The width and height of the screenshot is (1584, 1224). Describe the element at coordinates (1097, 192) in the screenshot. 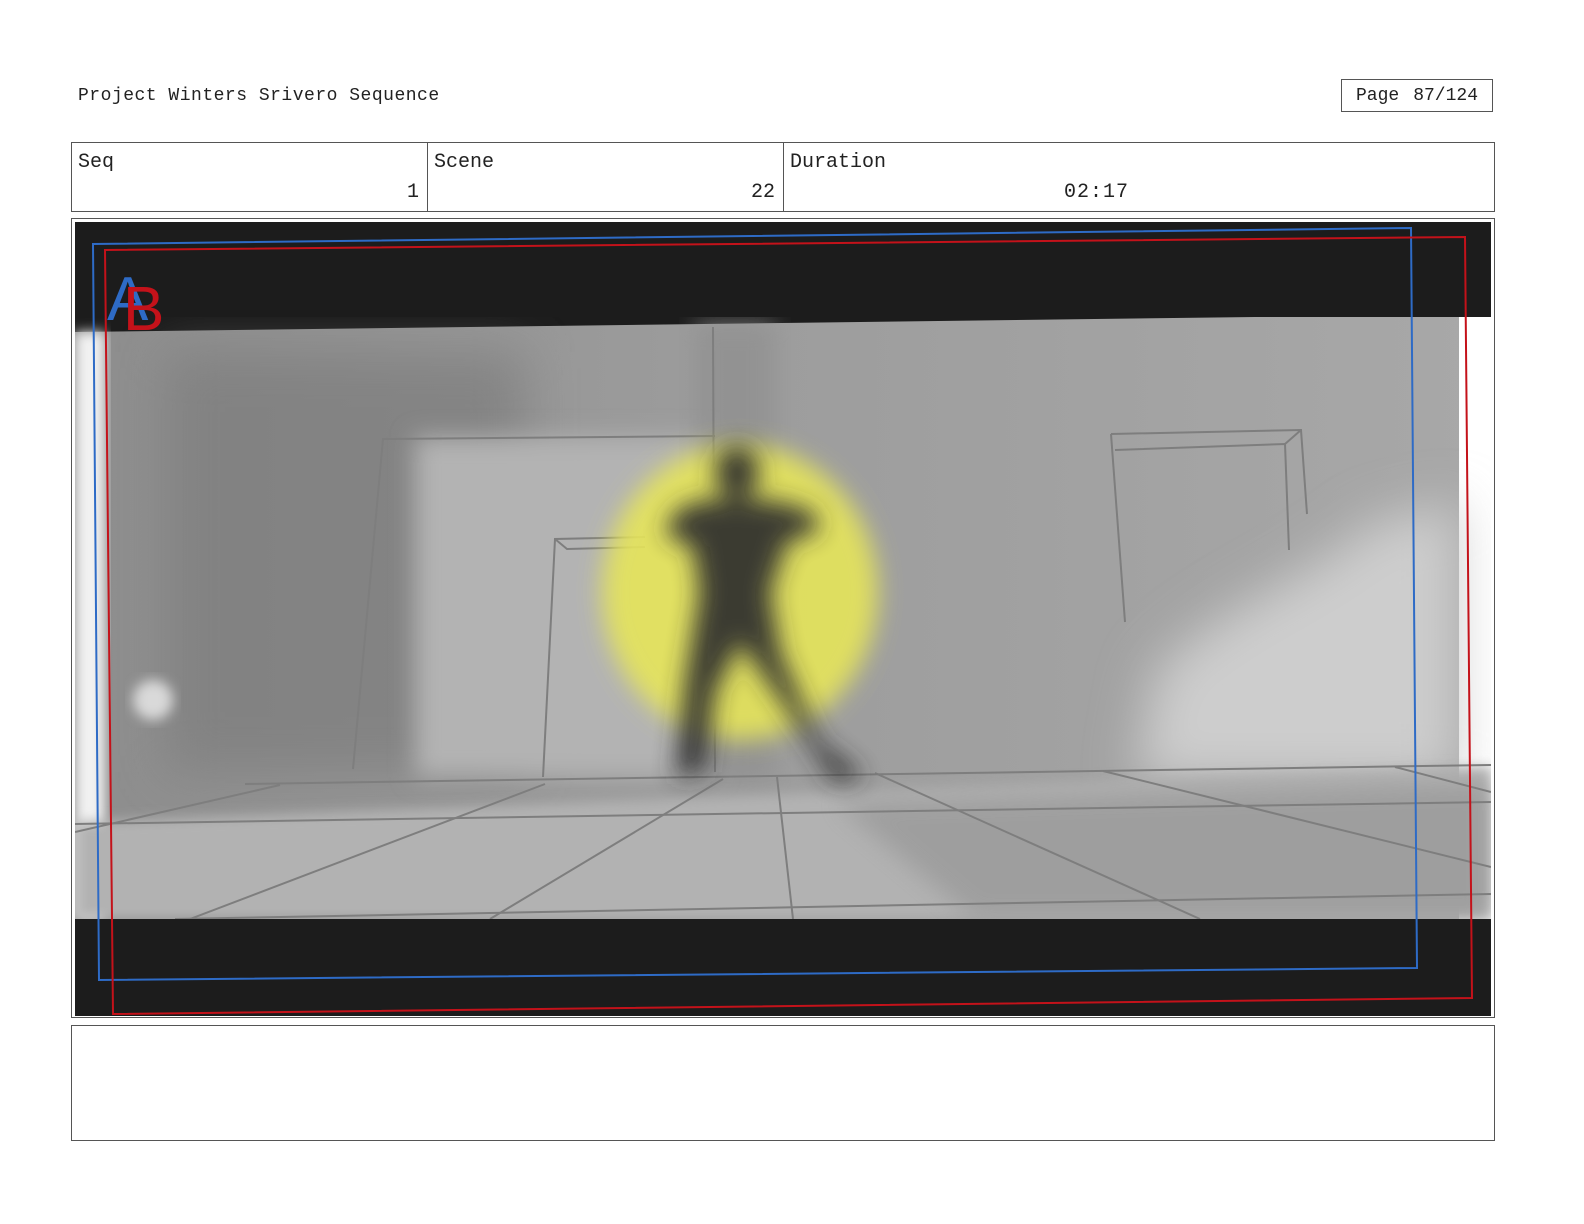

I see `duration-value: 02:17` at that location.